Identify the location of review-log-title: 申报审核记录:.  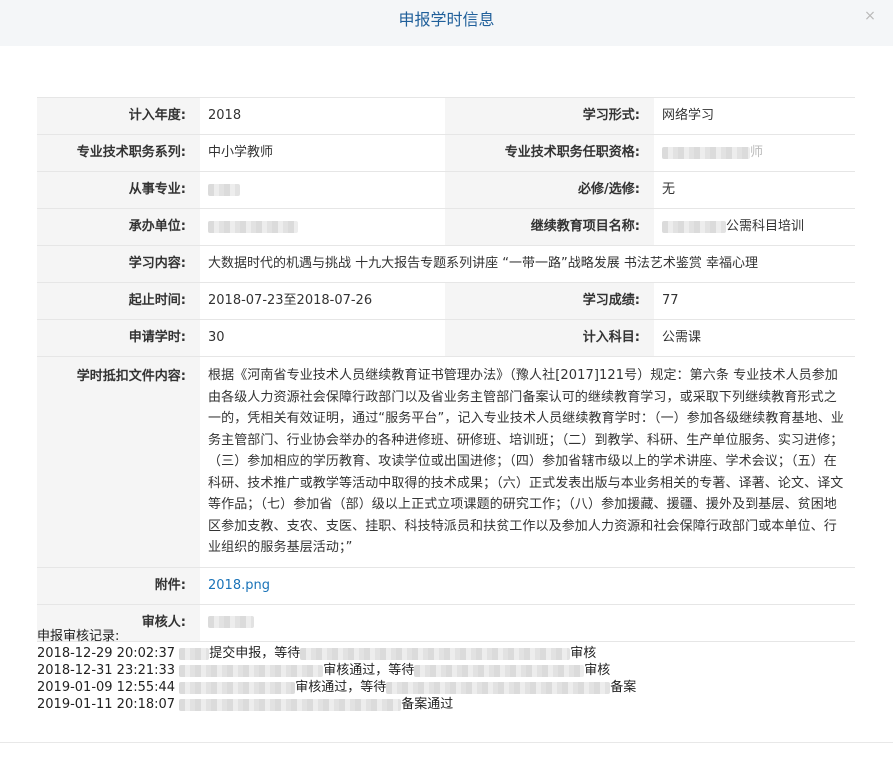
(78, 636).